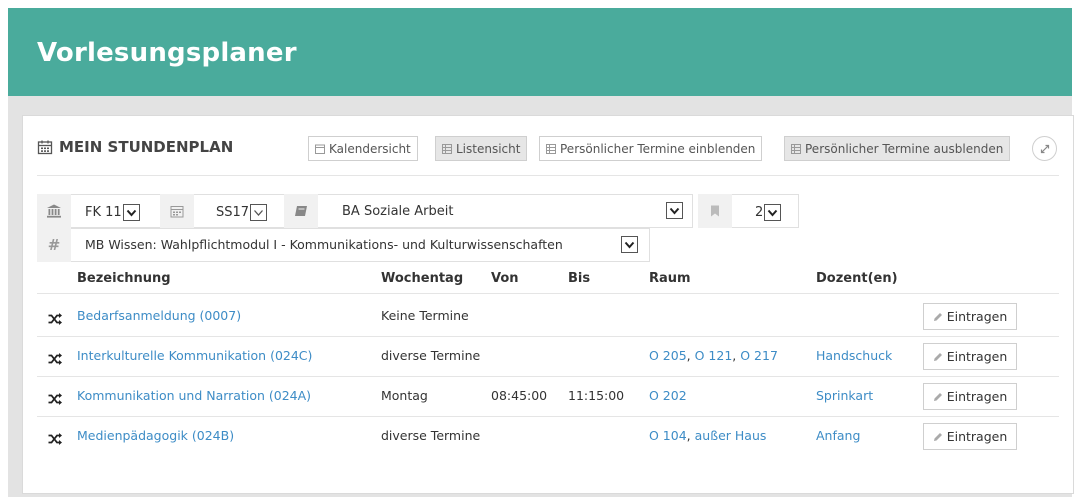 The height and width of the screenshot is (497, 1080). Describe the element at coordinates (488, 148) in the screenshot. I see `list-view-label: Listensicht` at that location.